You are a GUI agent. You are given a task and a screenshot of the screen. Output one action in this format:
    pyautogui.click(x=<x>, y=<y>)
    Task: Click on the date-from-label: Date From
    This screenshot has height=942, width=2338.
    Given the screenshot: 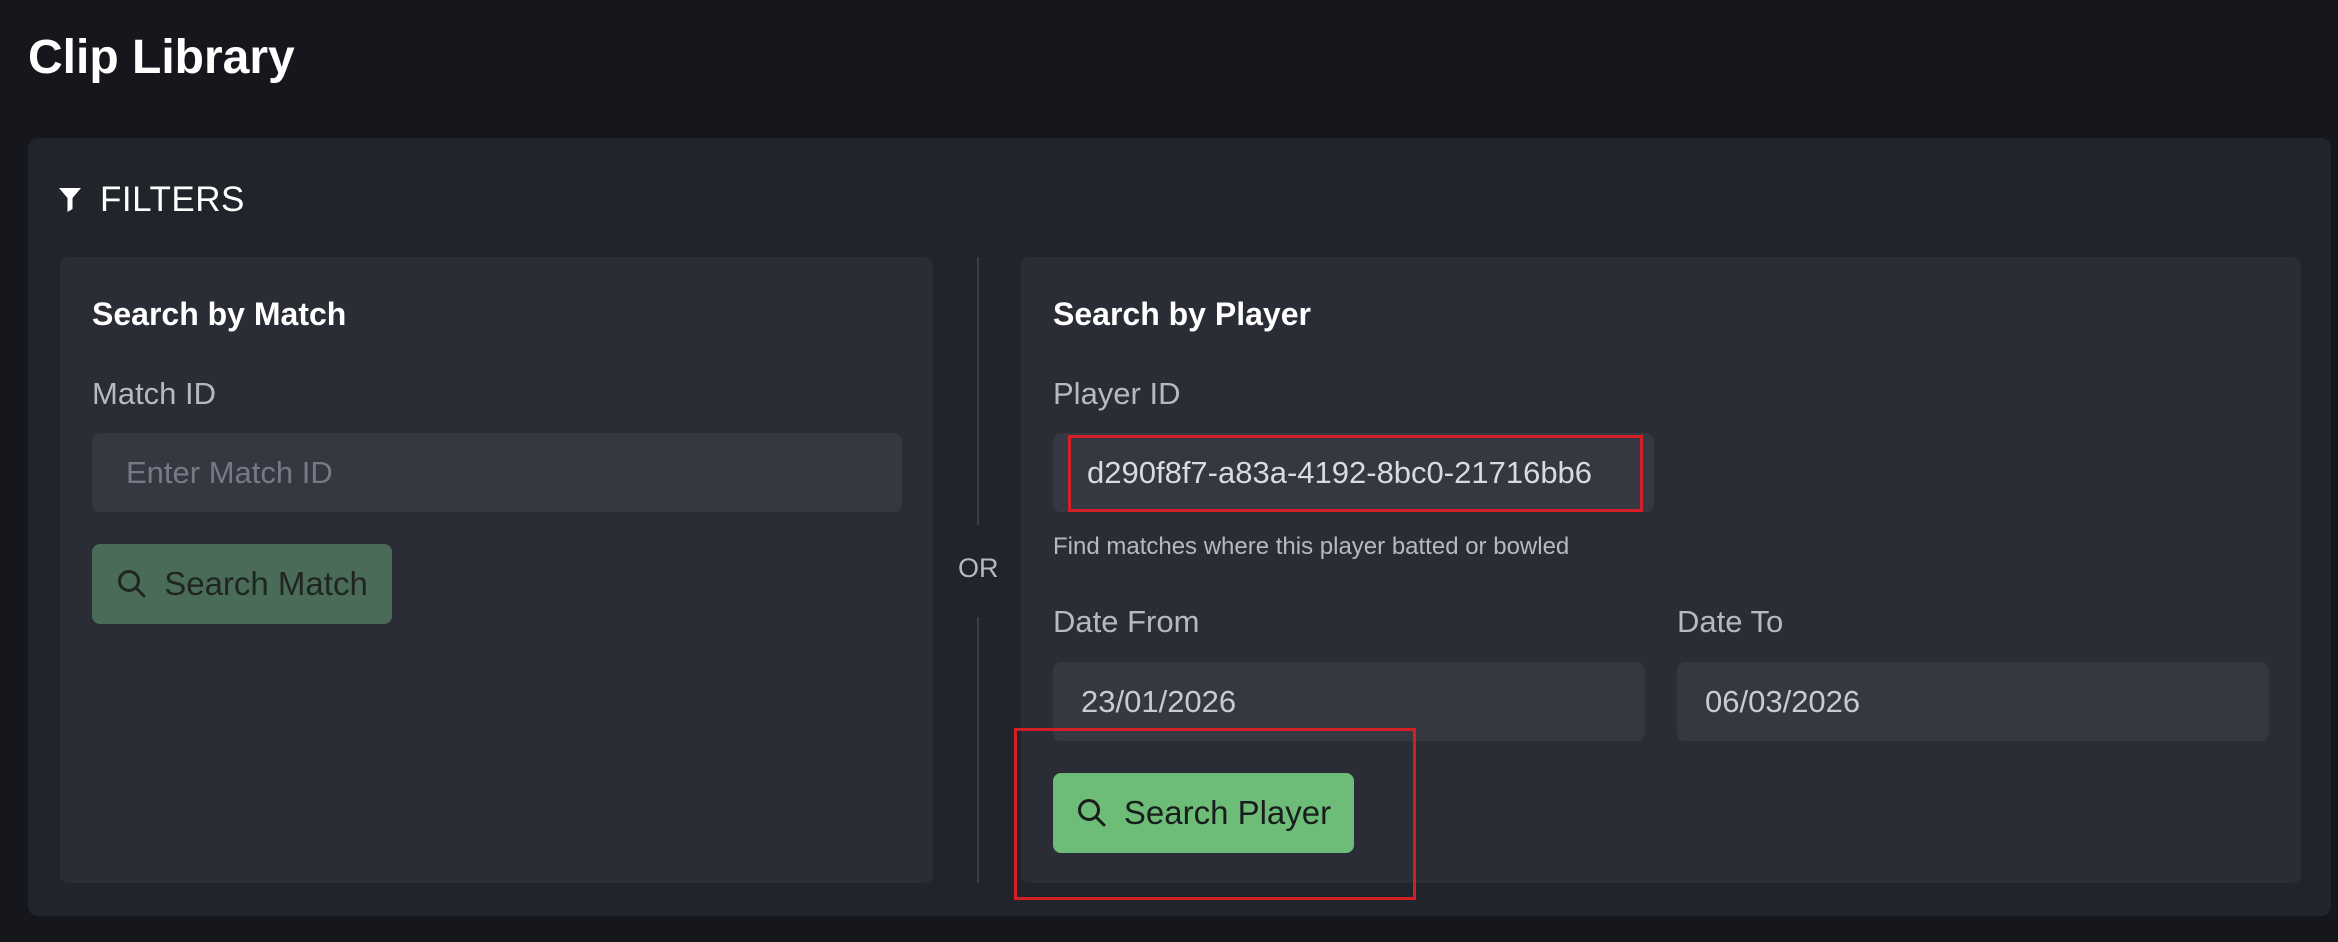 What is the action you would take?
    pyautogui.click(x=1126, y=621)
    